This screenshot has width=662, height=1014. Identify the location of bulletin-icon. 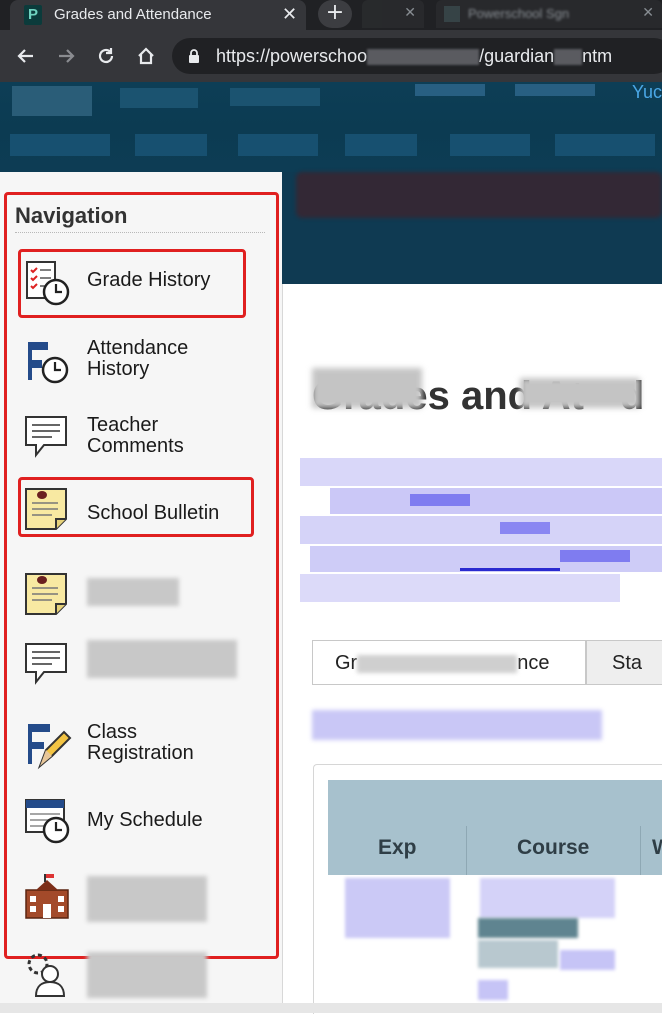
(46, 594).